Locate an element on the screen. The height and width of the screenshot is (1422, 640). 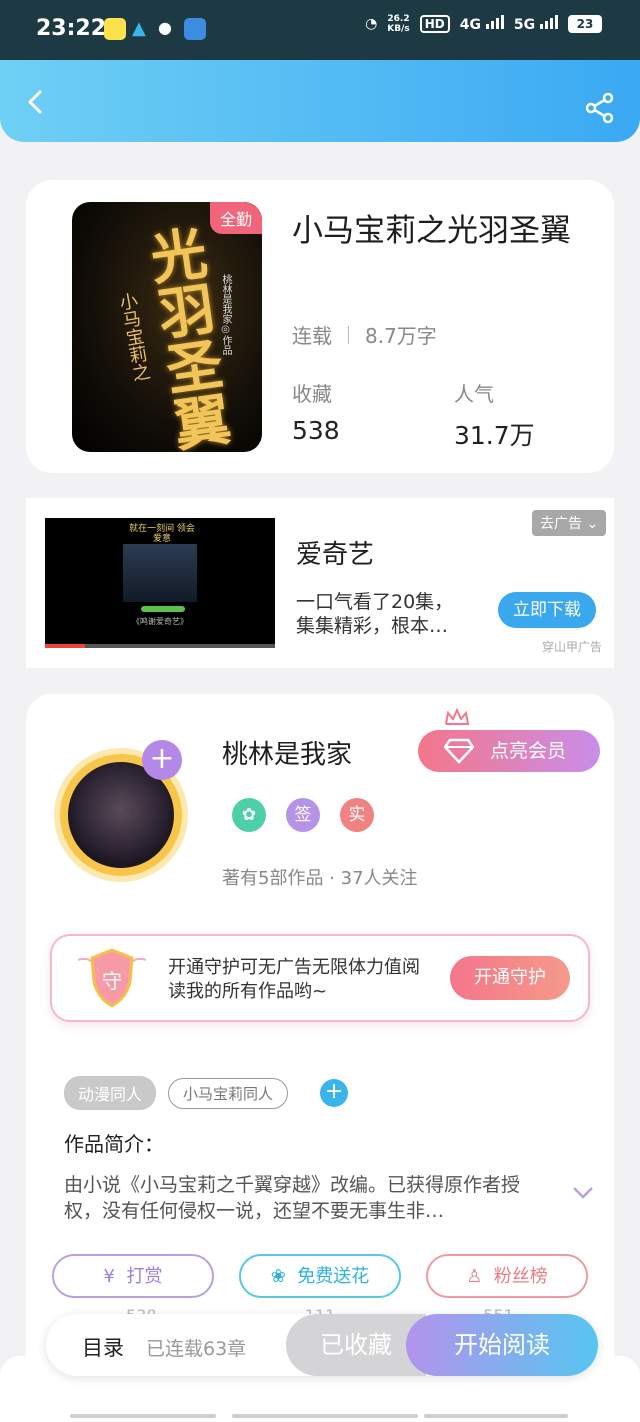
follow-plus-icon: + is located at coordinates (162, 760).